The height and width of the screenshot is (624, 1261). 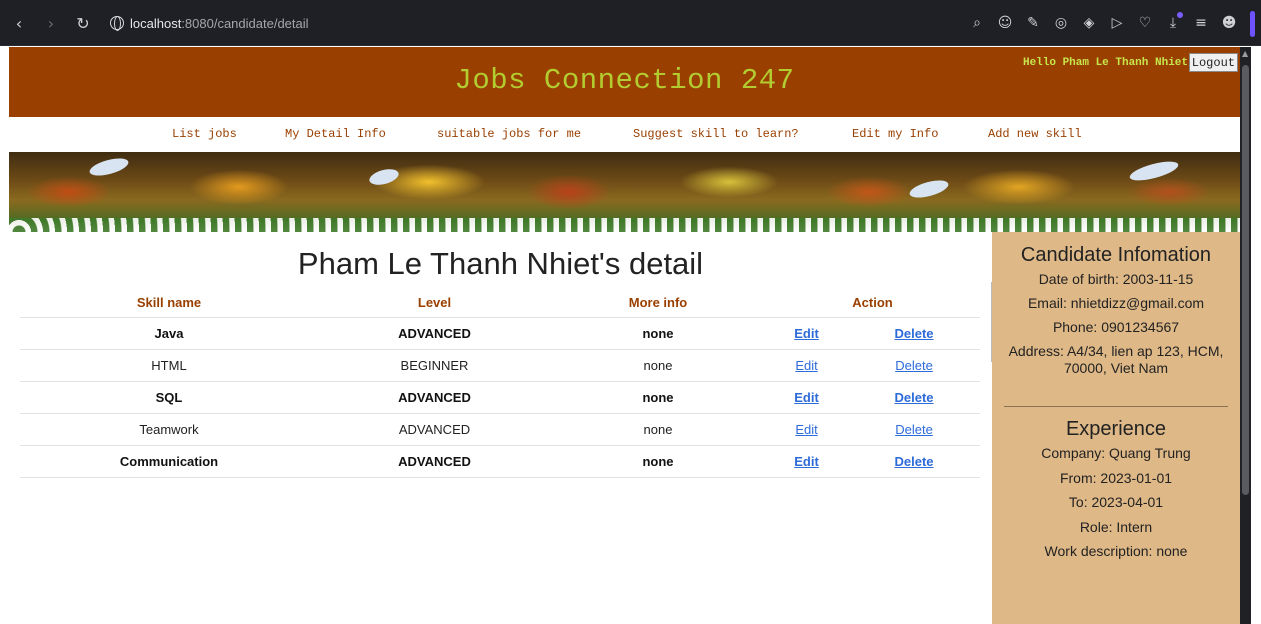 What do you see at coordinates (169, 429) in the screenshot?
I see `skill-name: Teamwork` at bounding box center [169, 429].